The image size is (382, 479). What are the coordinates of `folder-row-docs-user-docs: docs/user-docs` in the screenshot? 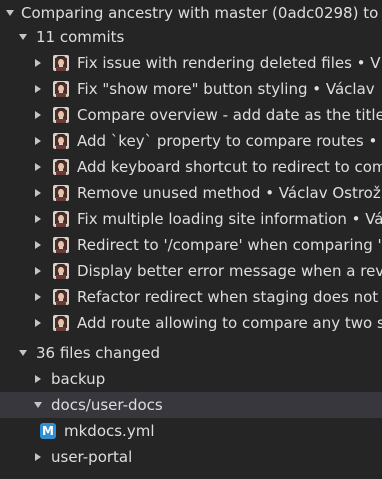 It's located at (191, 405).